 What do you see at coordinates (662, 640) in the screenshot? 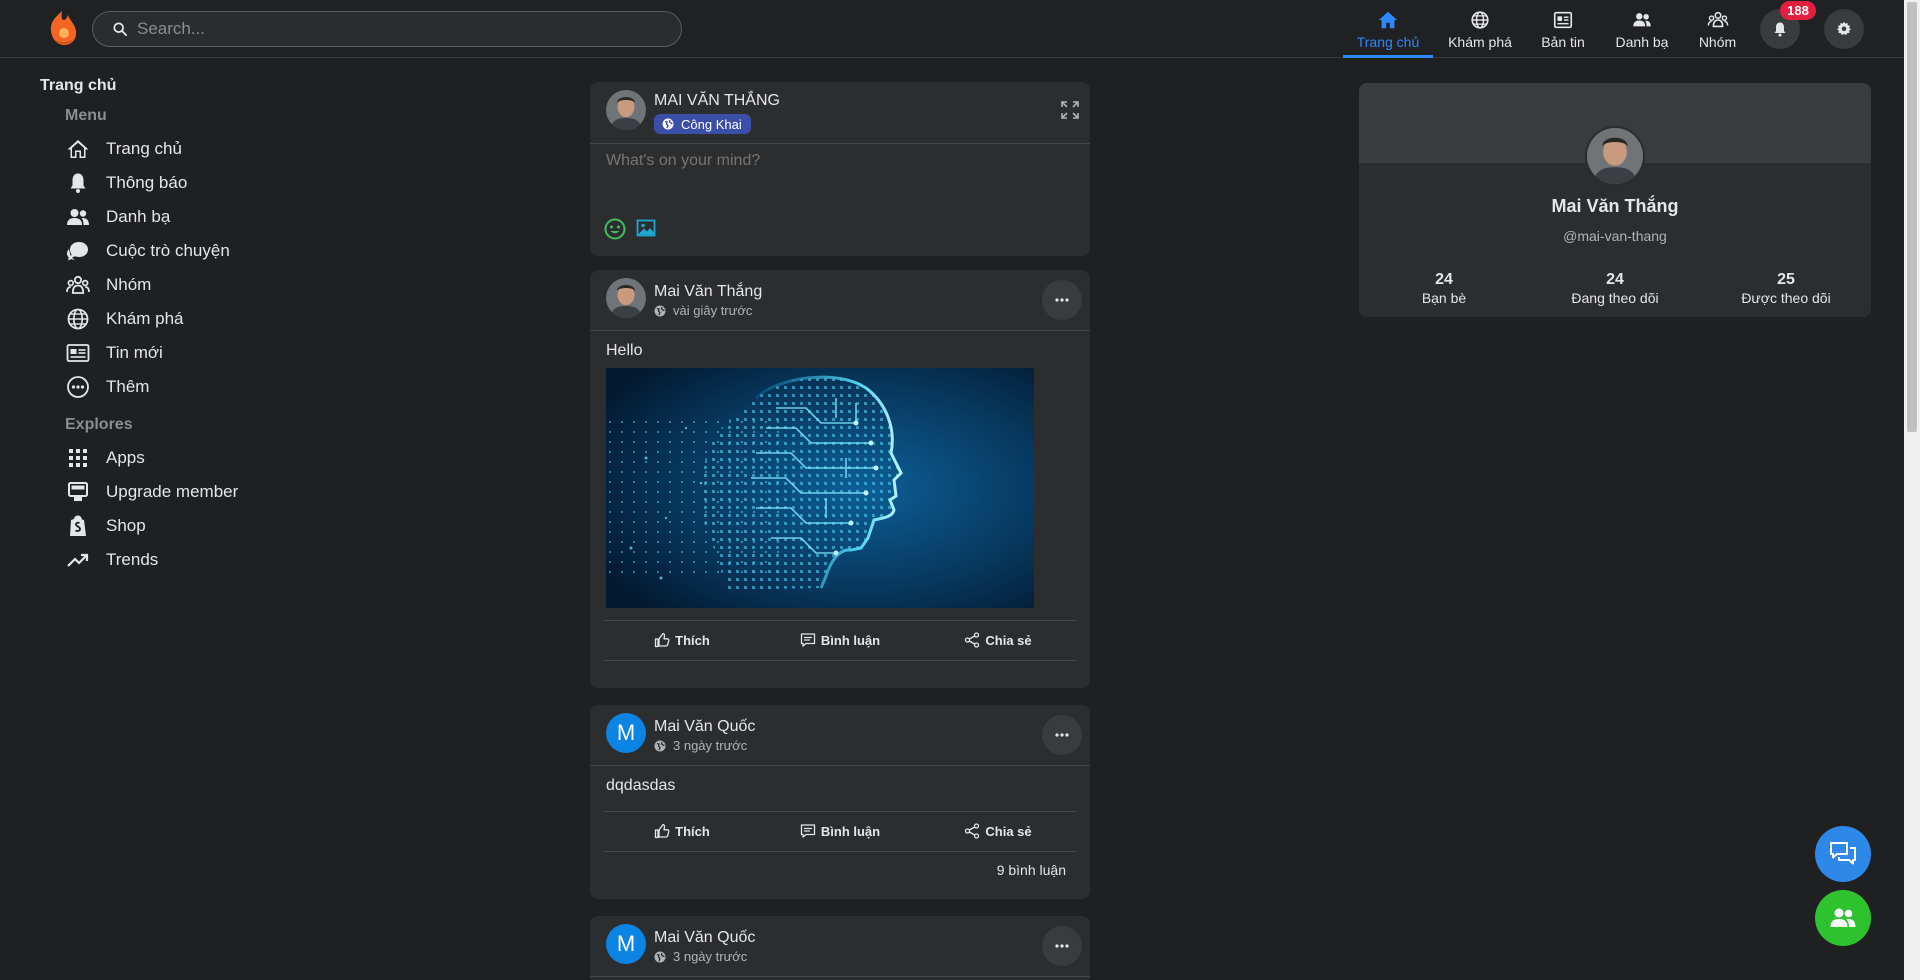
I see `thumbs-up-icon` at bounding box center [662, 640].